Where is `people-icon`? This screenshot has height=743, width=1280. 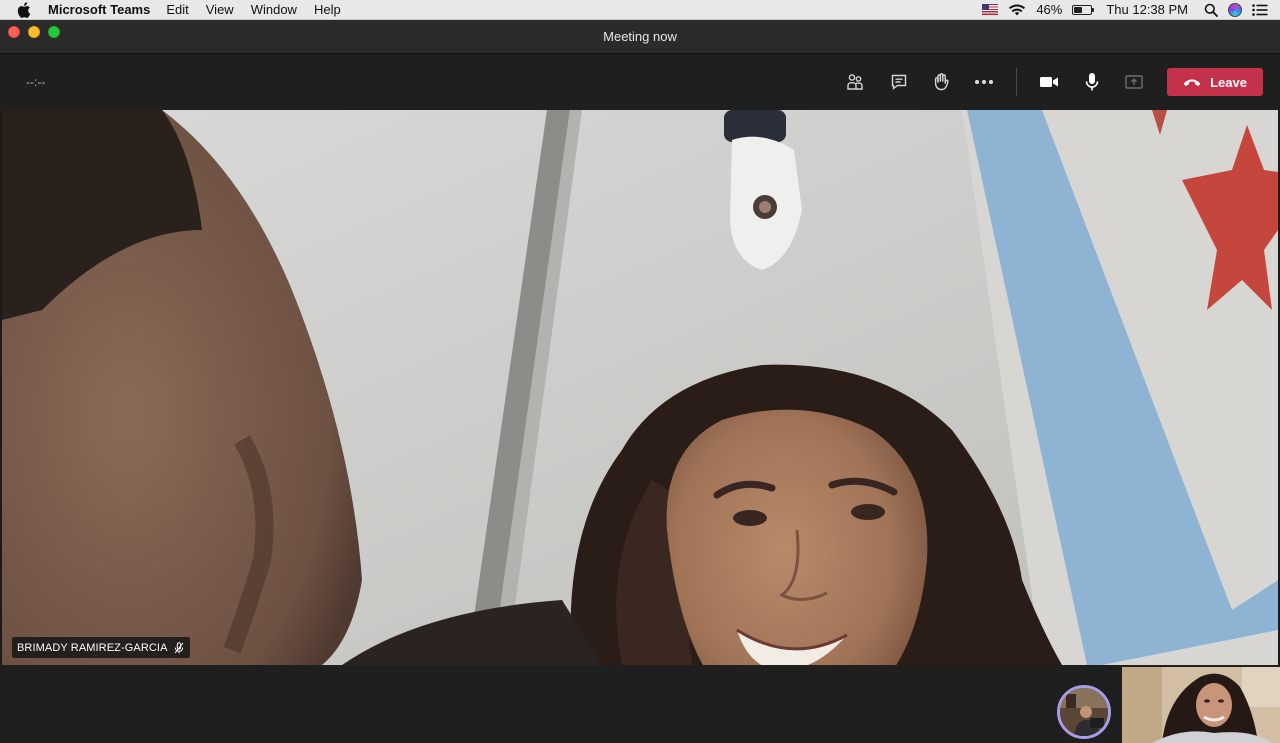 people-icon is located at coordinates (855, 82).